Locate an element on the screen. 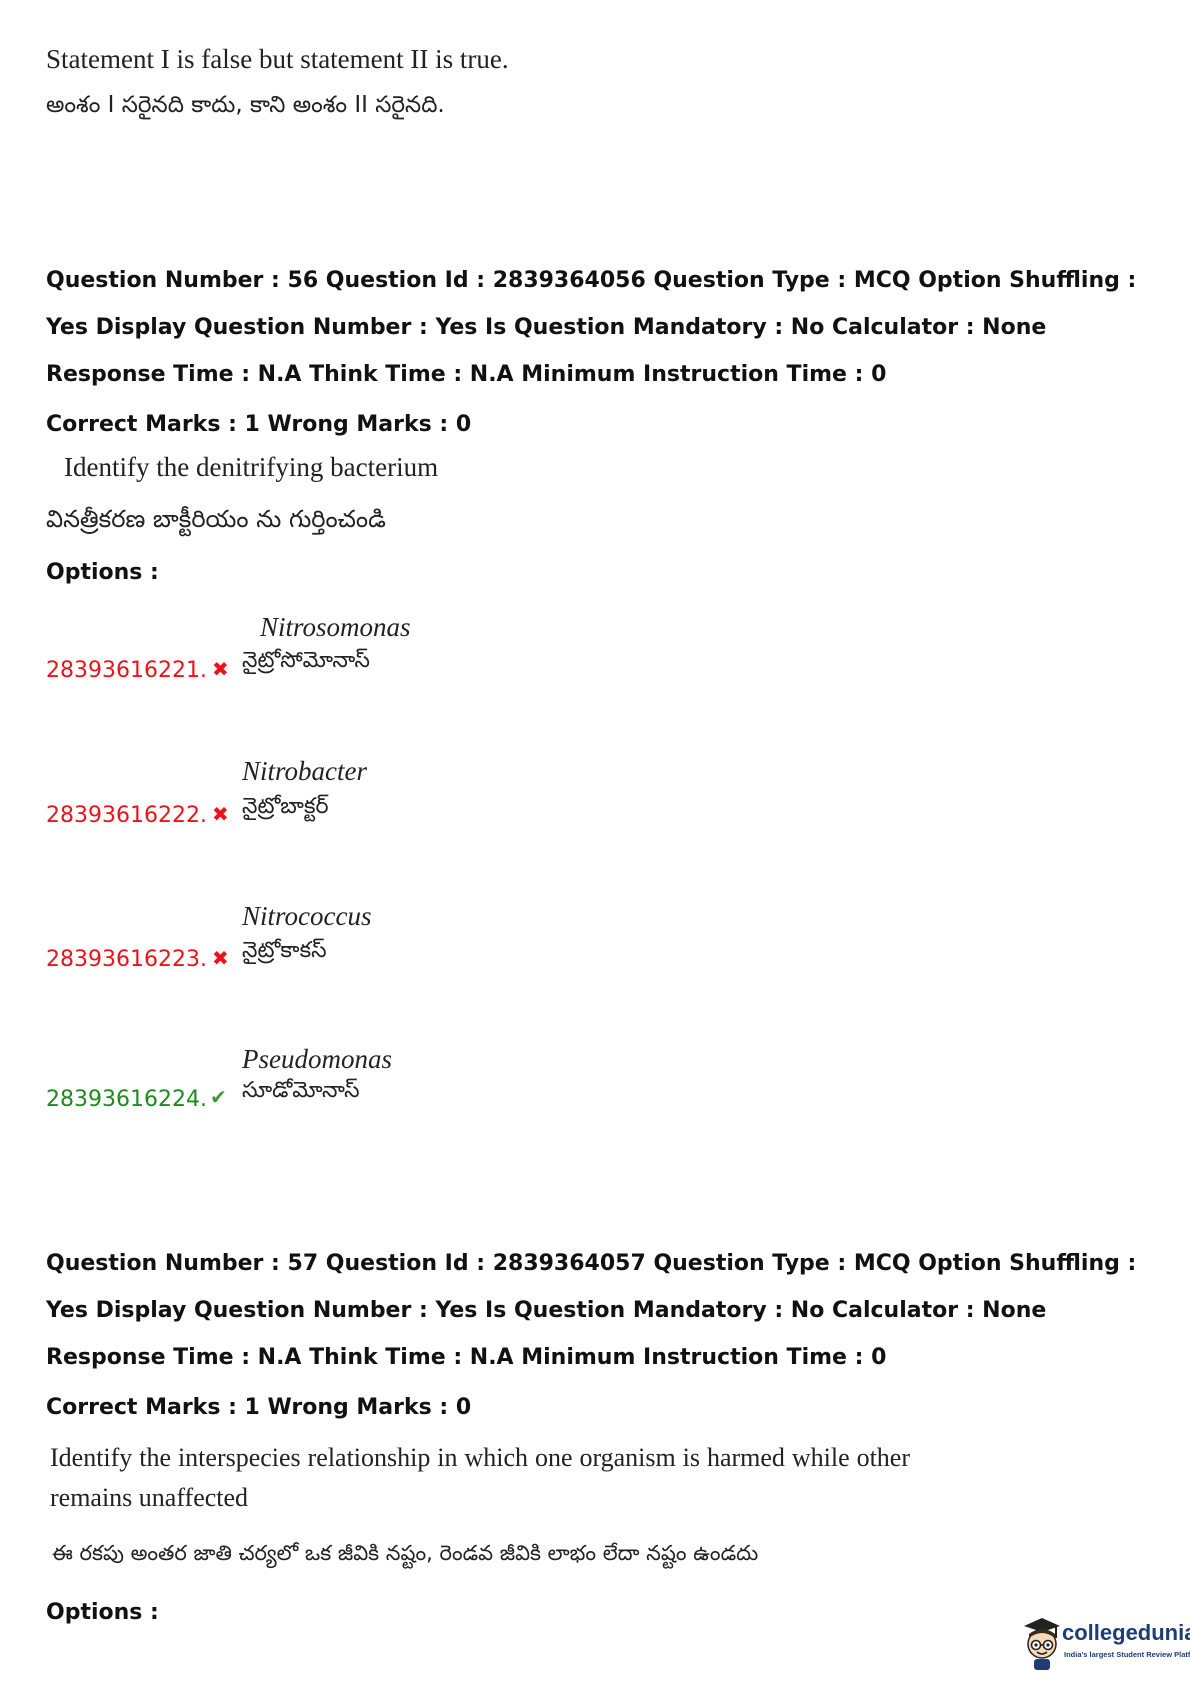 The image size is (1190, 1684). statement-telugu: అంశం I సరైనది కాదు, కాని అంశం II సరైనది. is located at coordinates (245, 105).